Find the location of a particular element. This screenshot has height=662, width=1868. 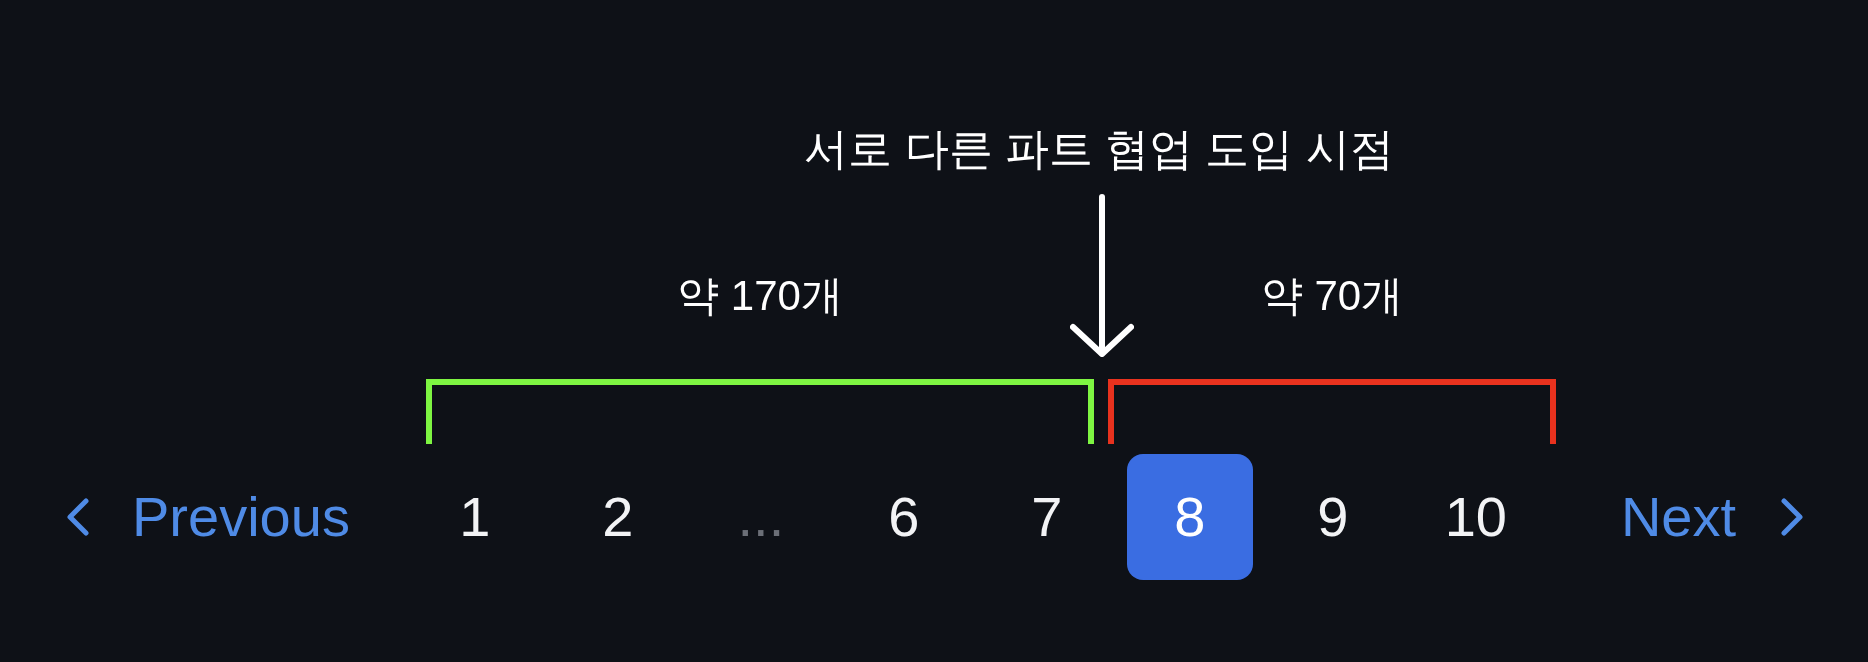

next-button: Next is located at coordinates (1712, 517).